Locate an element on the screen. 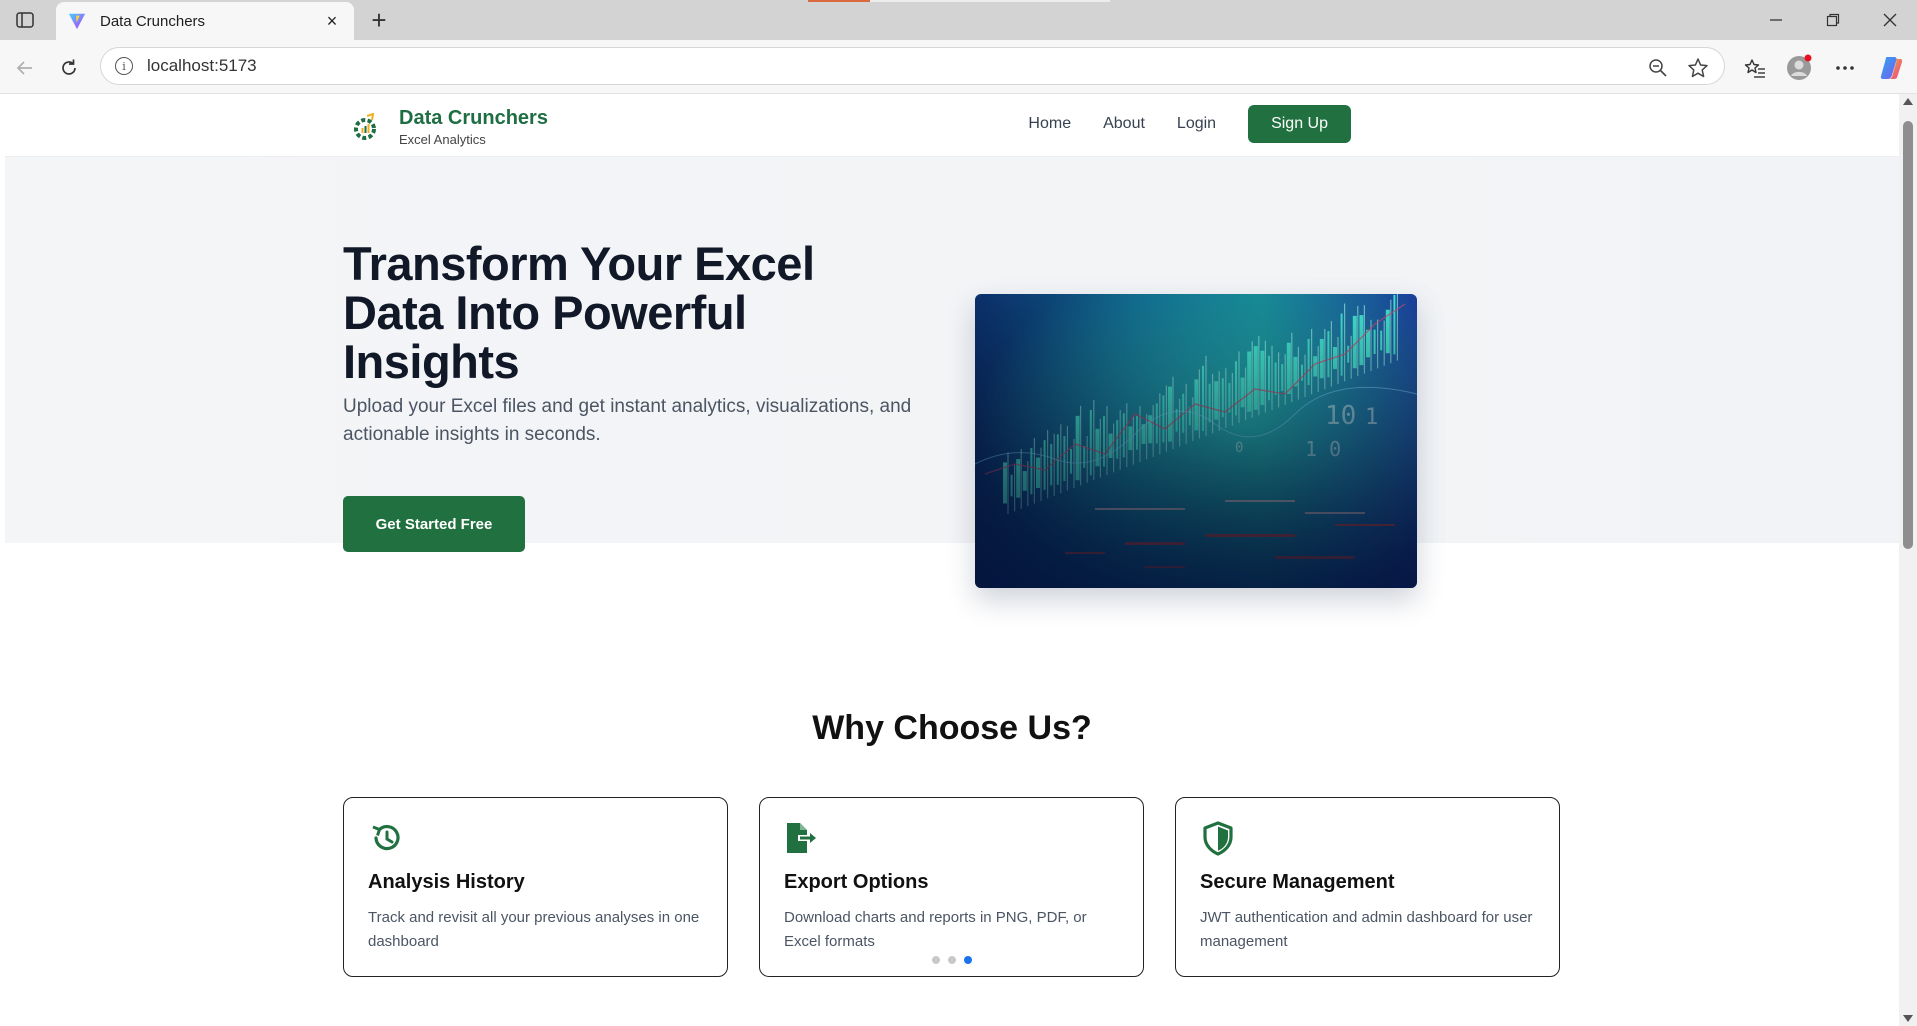 This screenshot has height=1026, width=1917. favorite-star-icon is located at coordinates (1698, 68).